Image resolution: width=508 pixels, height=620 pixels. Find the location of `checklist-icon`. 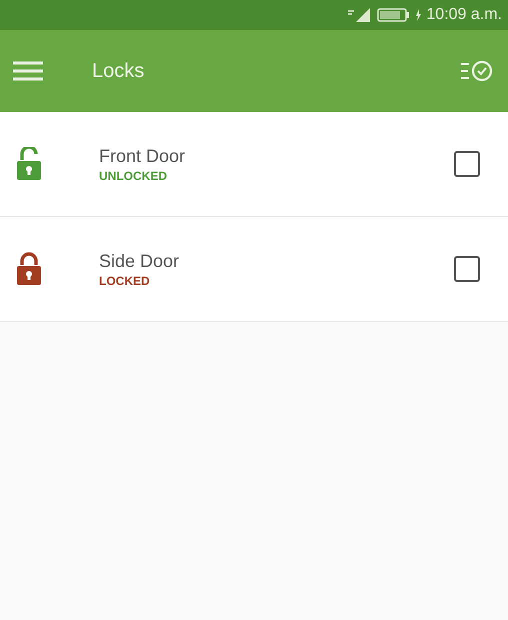

checklist-icon is located at coordinates (477, 71).